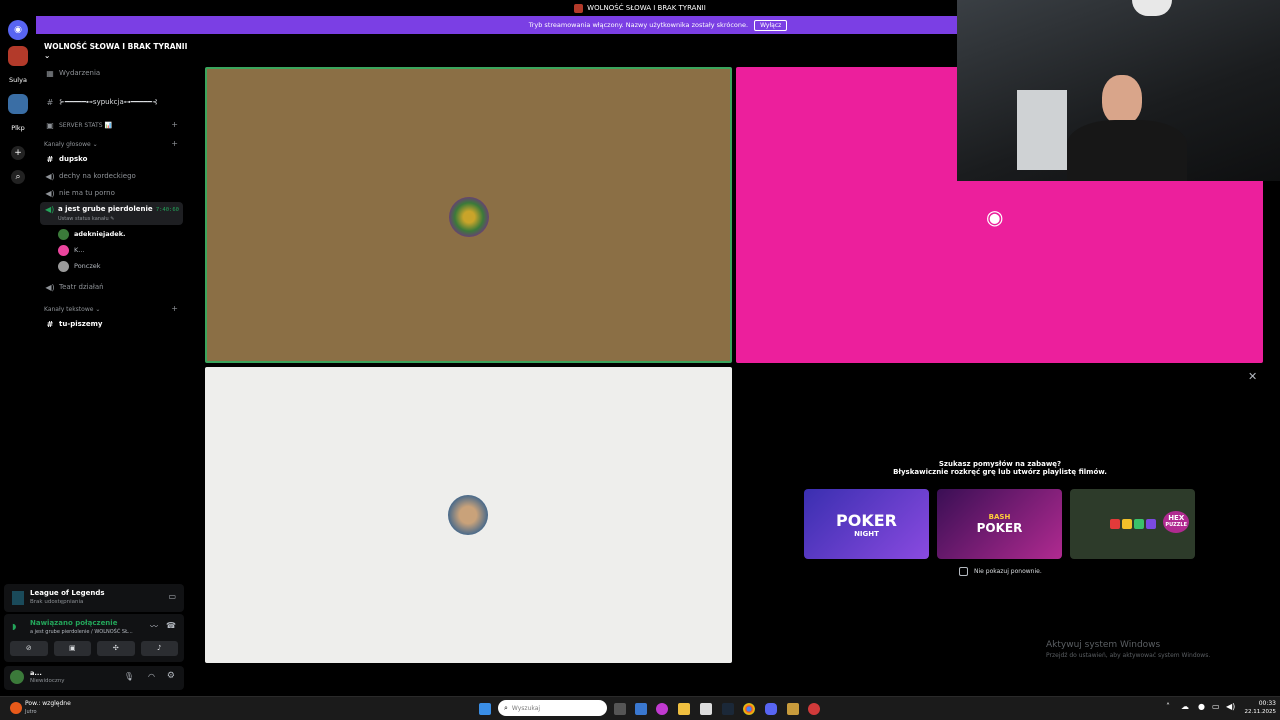 This screenshot has width=1280, height=720. Describe the element at coordinates (18, 177) in the screenshot. I see `explore-icon: ⌕` at that location.